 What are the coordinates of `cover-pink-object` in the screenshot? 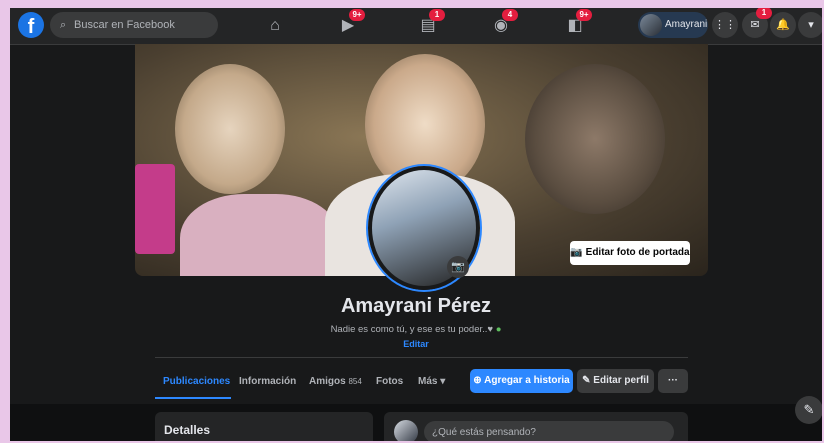 It's located at (155, 209).